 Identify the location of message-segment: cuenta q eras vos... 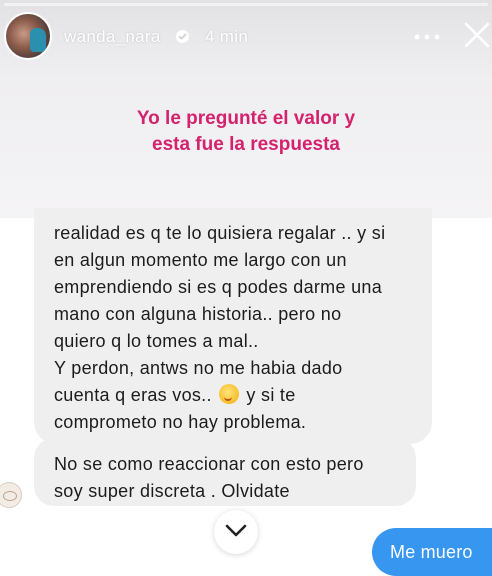
(133, 395).